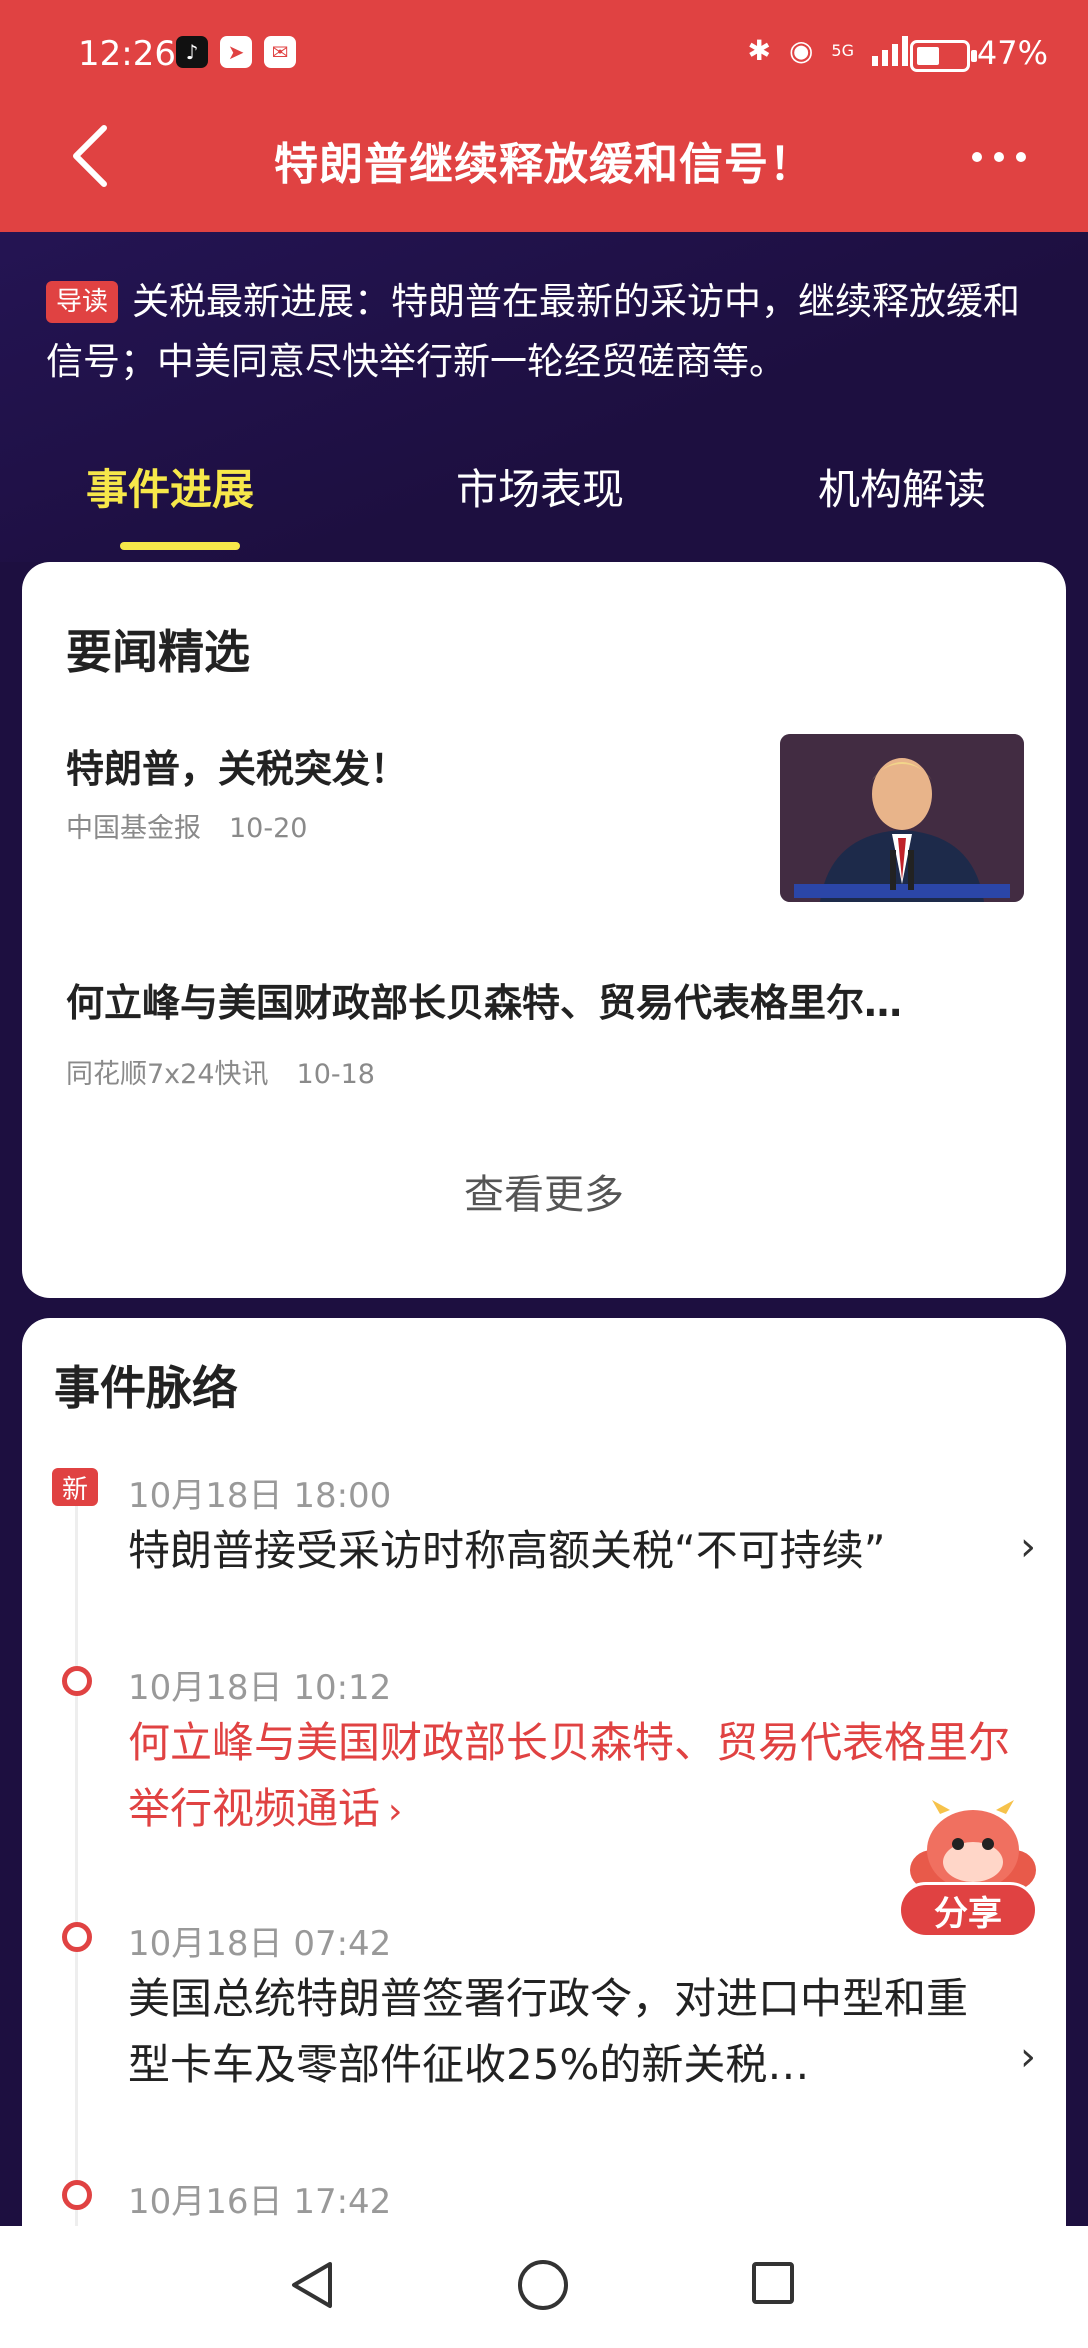 This screenshot has width=1088, height=2348. What do you see at coordinates (544, 1191) in the screenshot?
I see `see-more-button: 查看更多` at bounding box center [544, 1191].